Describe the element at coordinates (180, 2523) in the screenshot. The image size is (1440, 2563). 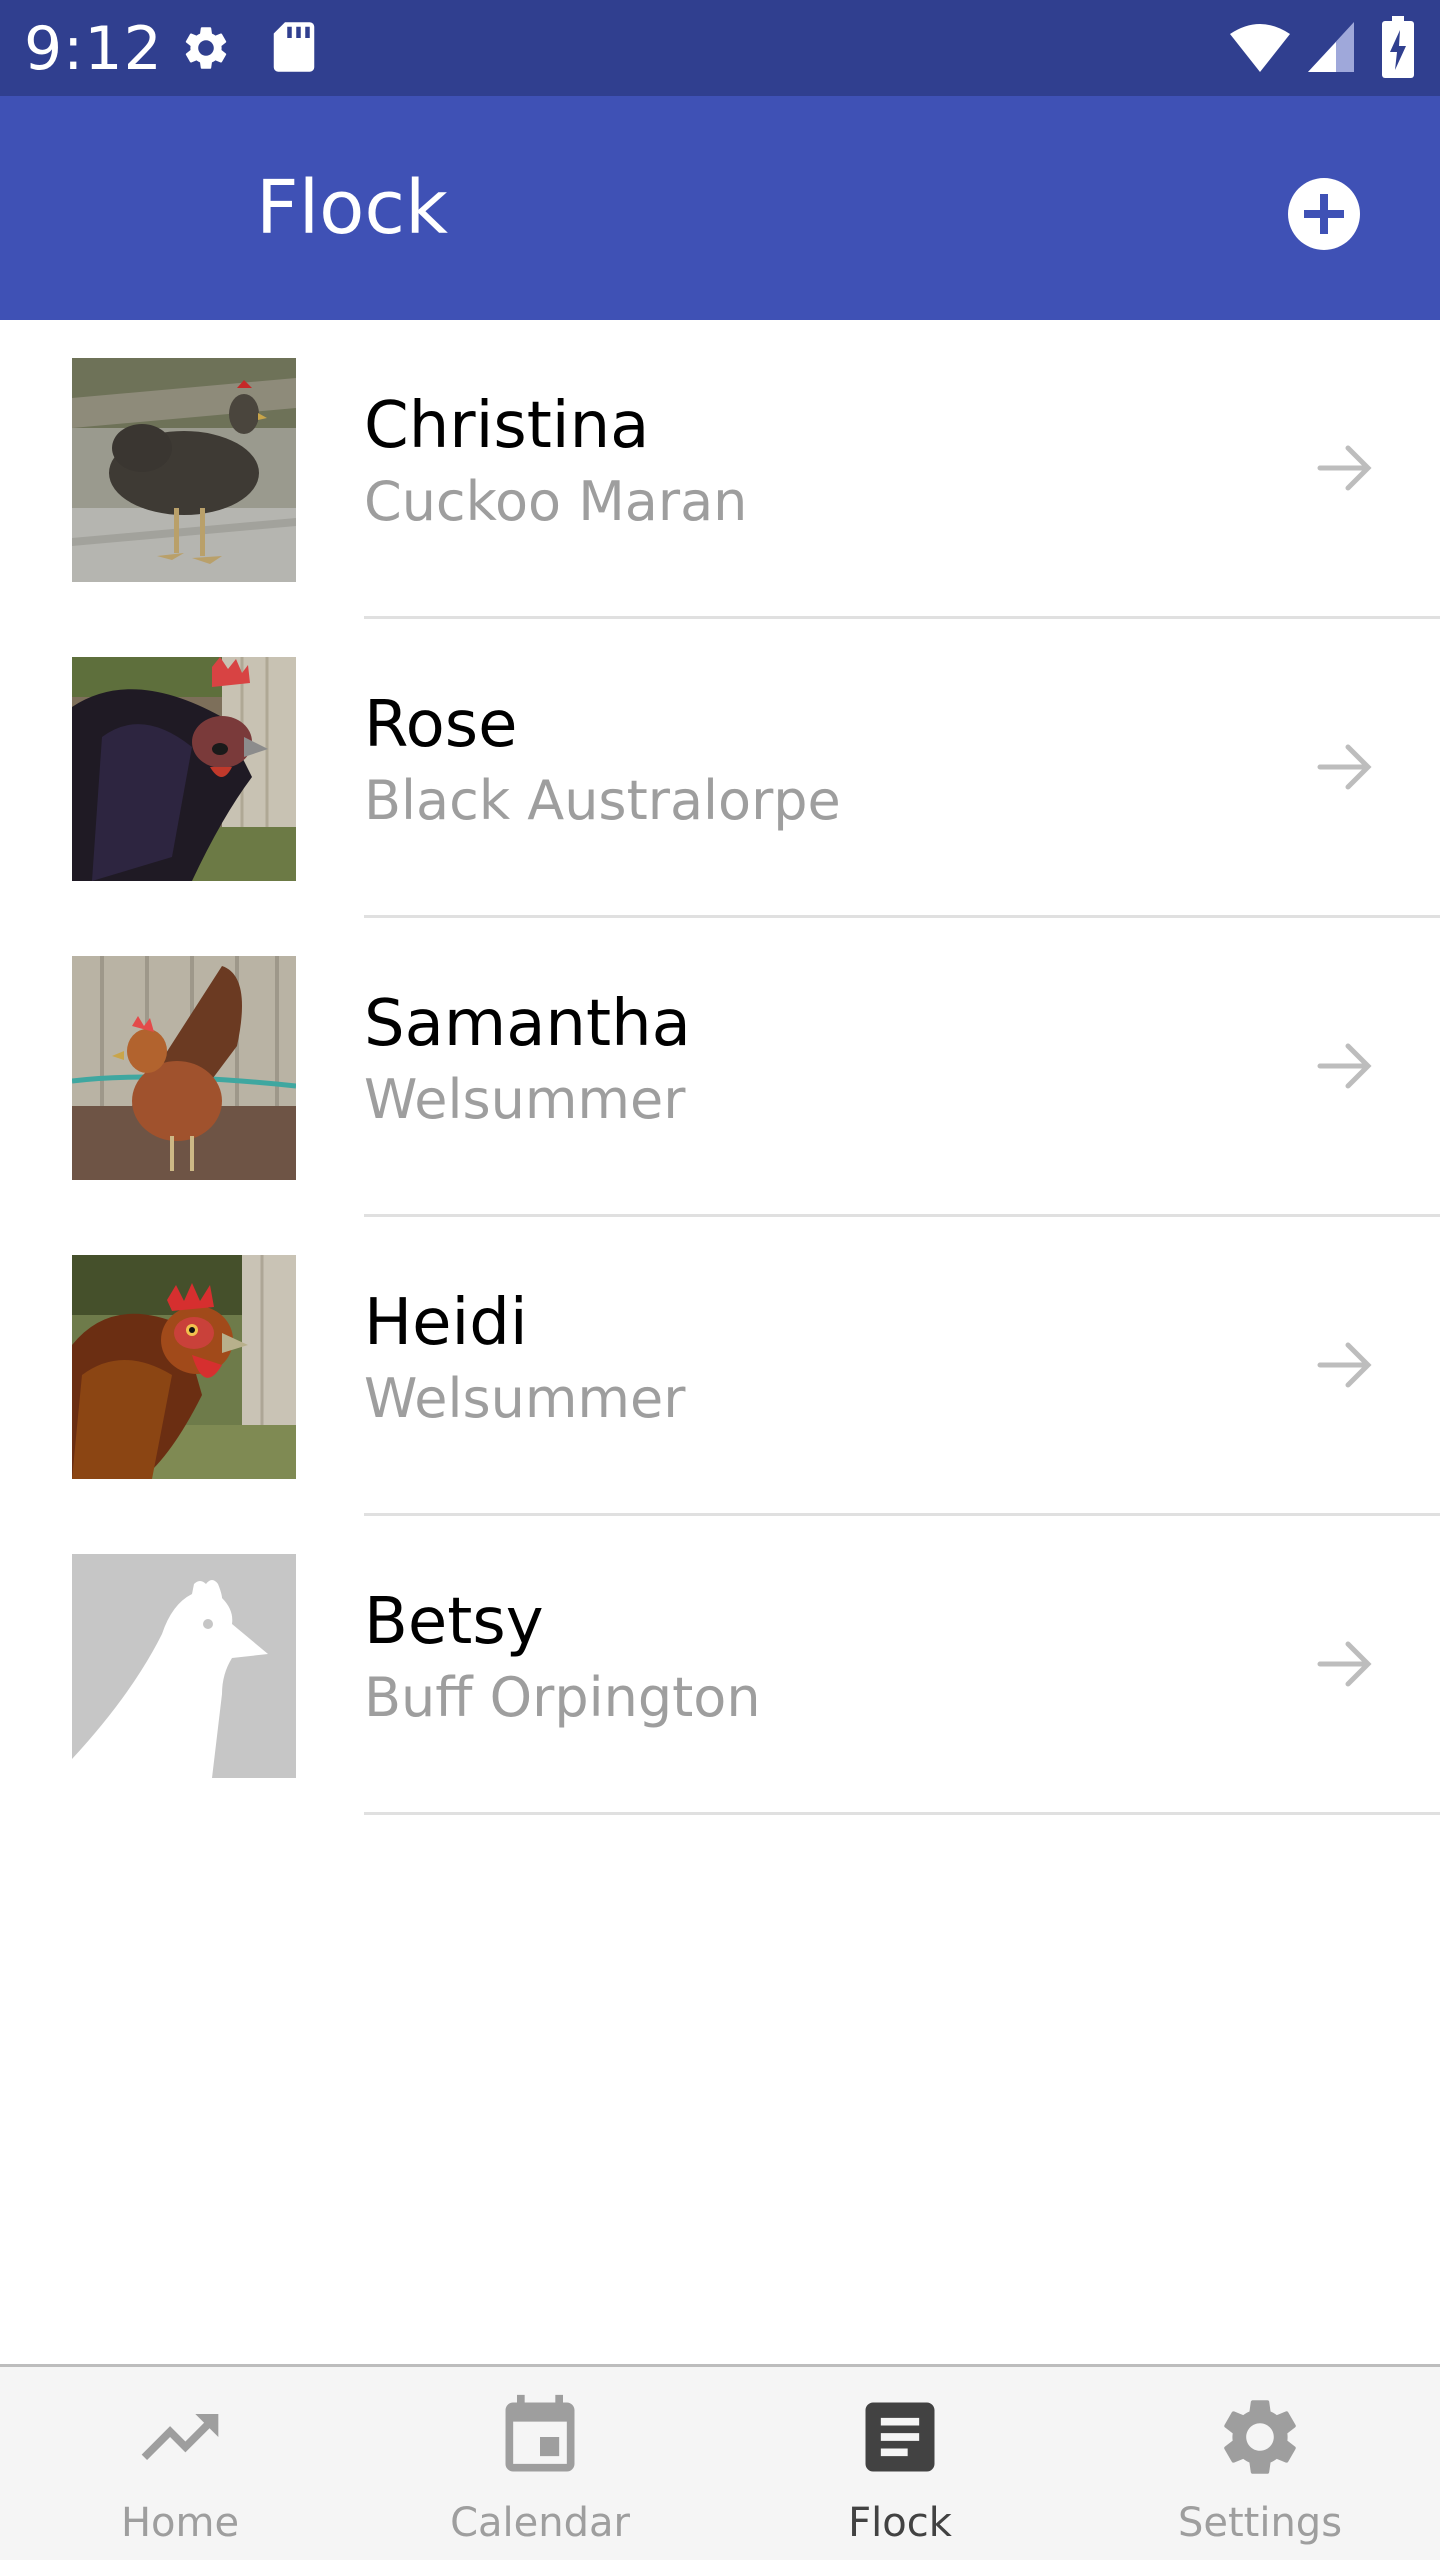
I see `nav-label: Home` at that location.